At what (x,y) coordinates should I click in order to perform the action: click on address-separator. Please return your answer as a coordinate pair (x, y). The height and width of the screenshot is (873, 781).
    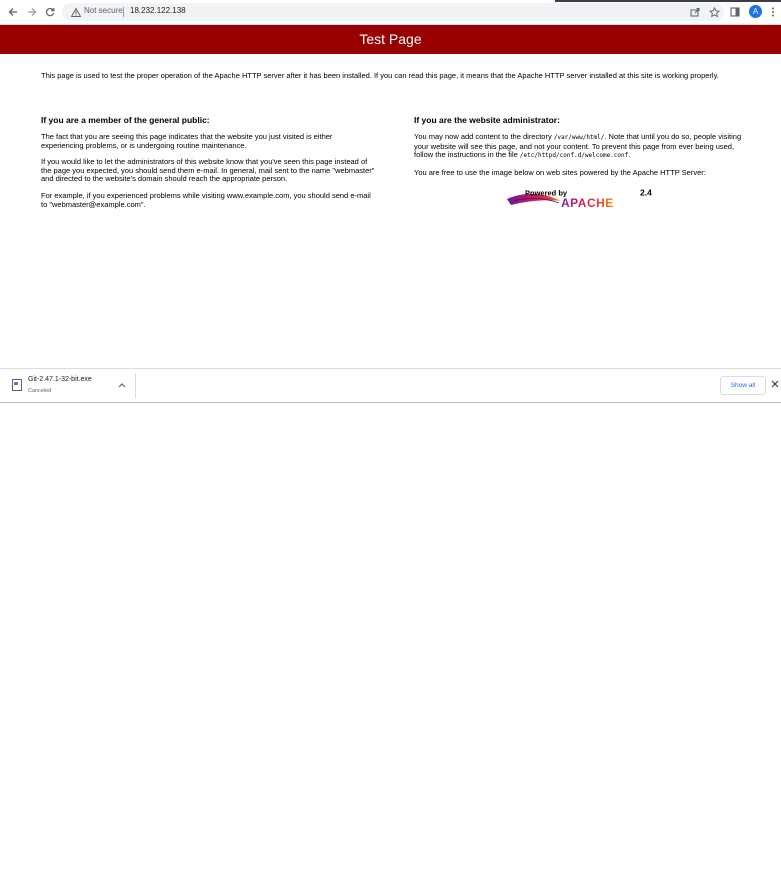
    Looking at the image, I should click on (123, 12).